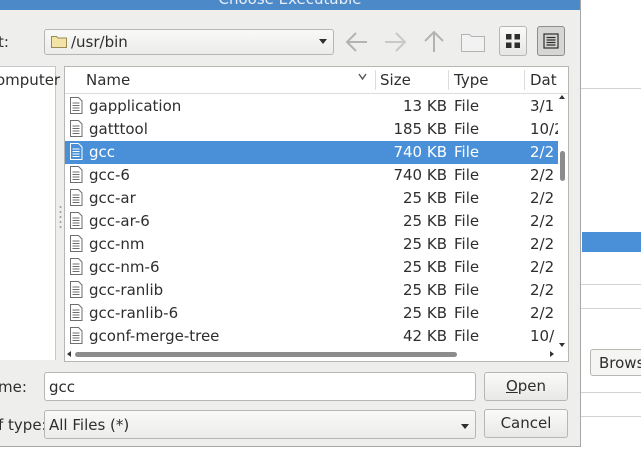 The image size is (641, 463). Describe the element at coordinates (562, 221) in the screenshot. I see `vertical-scrollbar` at that location.